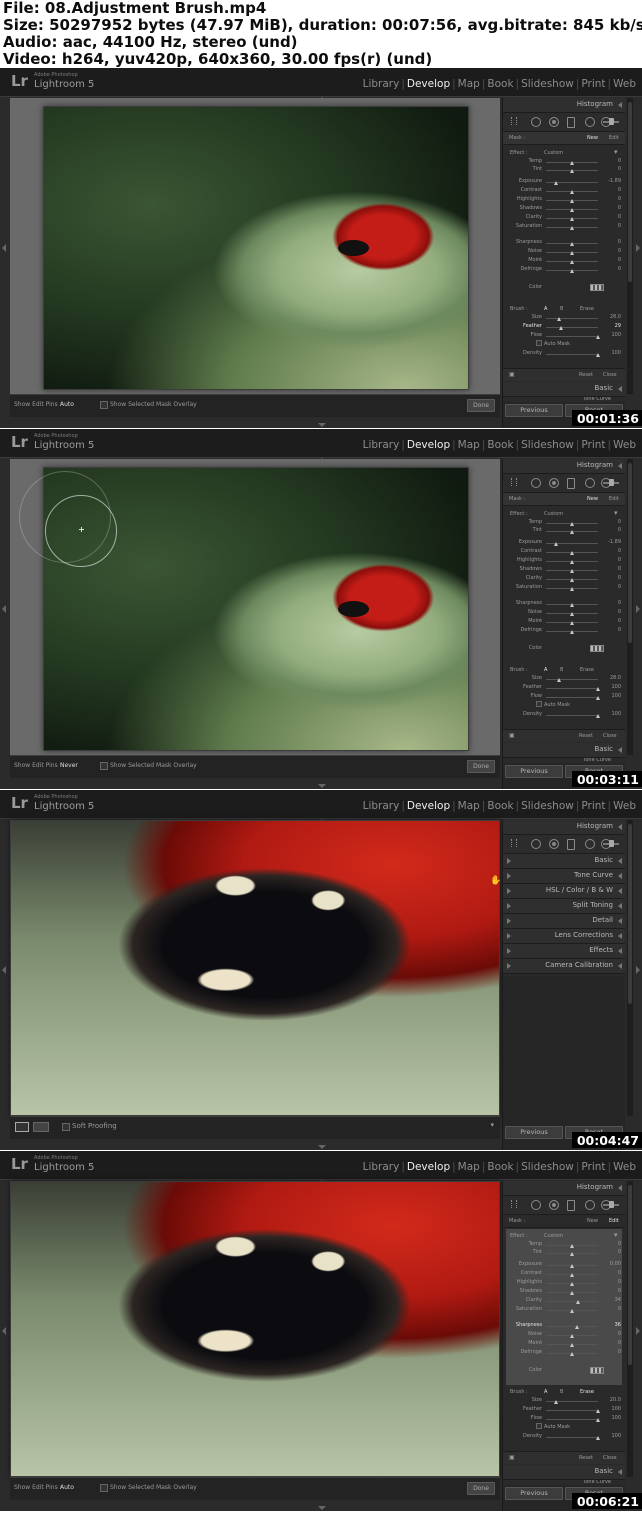 This screenshot has width=642, height=1513. What do you see at coordinates (41, 1127) in the screenshot?
I see `before-after-icon` at bounding box center [41, 1127].